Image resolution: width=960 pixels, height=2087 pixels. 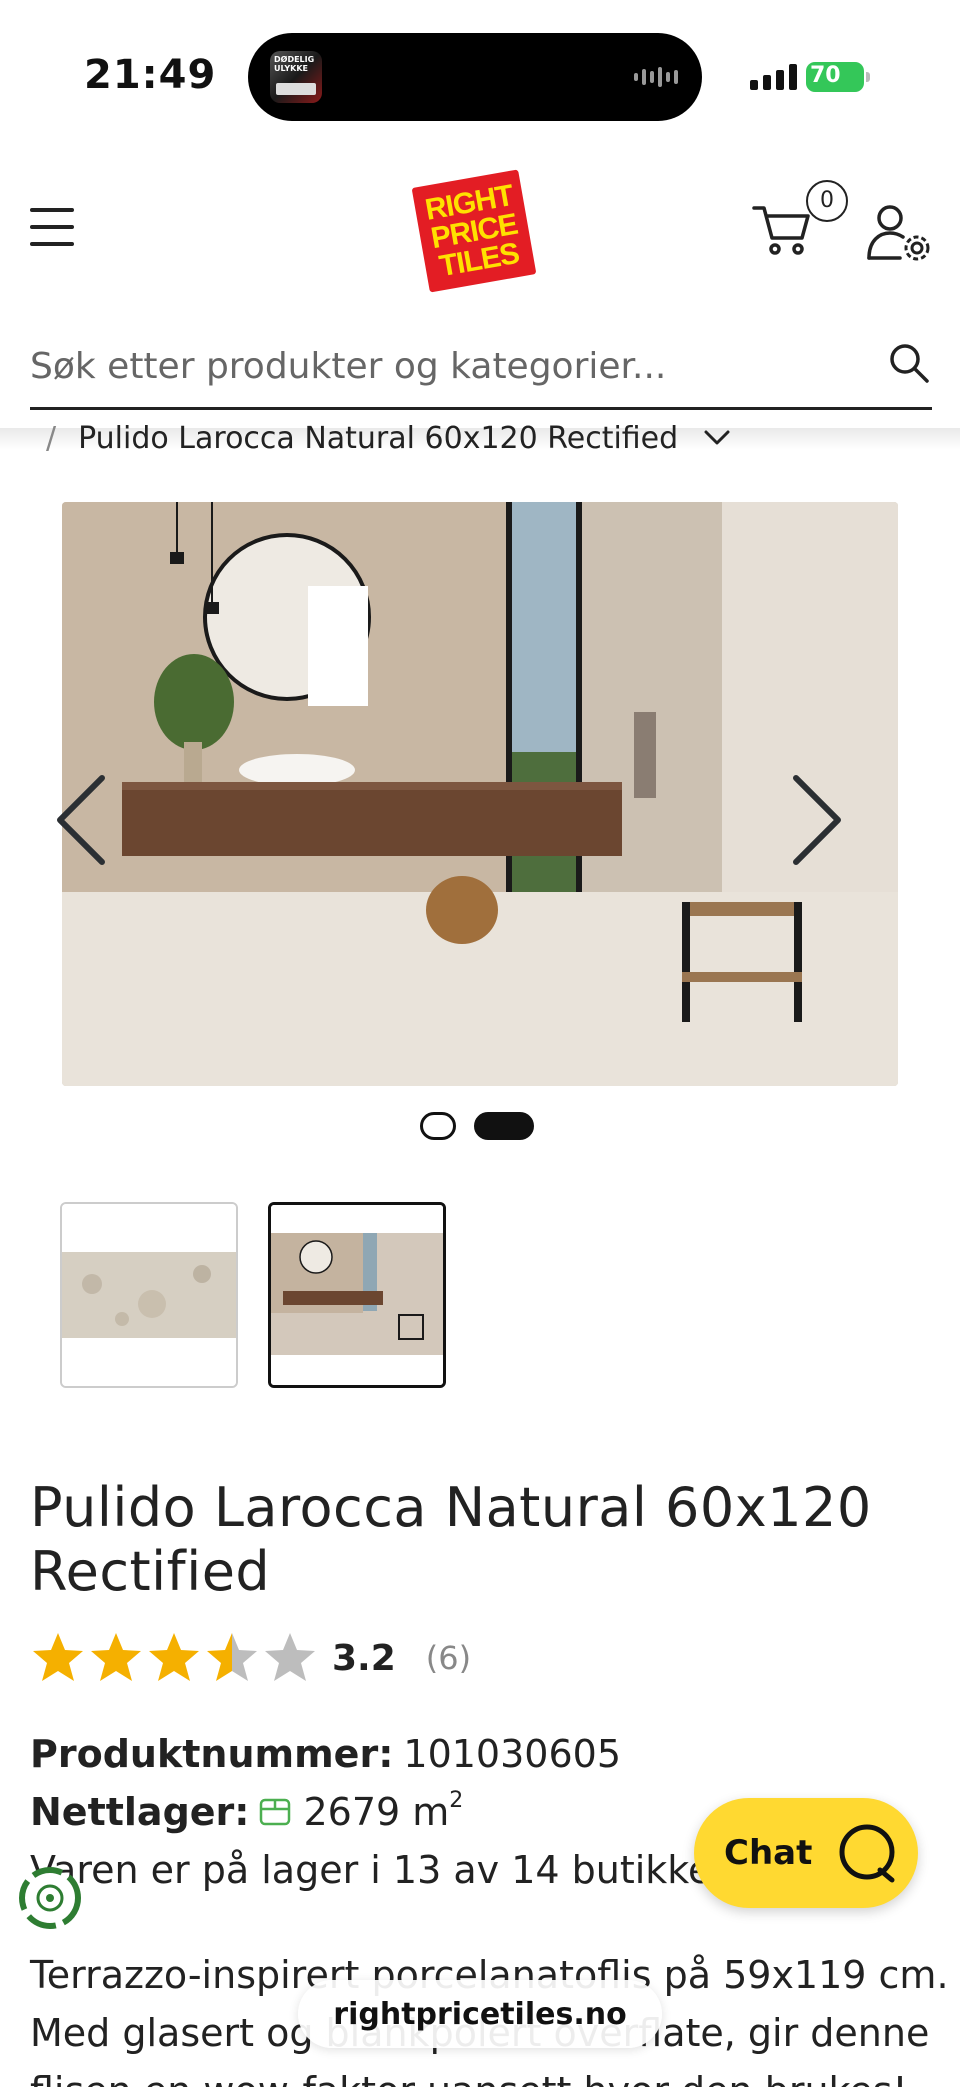 What do you see at coordinates (868, 77) in the screenshot?
I see `battery-tip` at bounding box center [868, 77].